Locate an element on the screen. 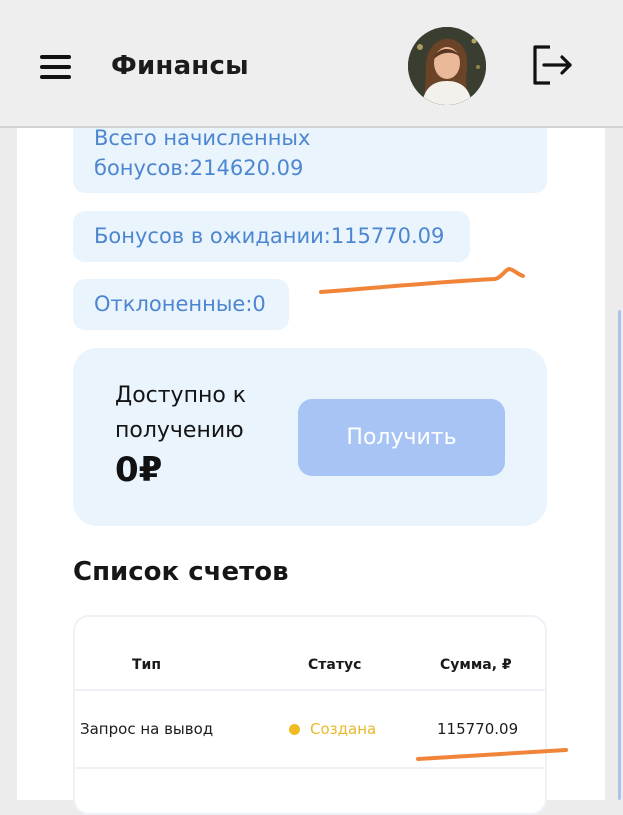  column-header-type: Тип is located at coordinates (147, 665).